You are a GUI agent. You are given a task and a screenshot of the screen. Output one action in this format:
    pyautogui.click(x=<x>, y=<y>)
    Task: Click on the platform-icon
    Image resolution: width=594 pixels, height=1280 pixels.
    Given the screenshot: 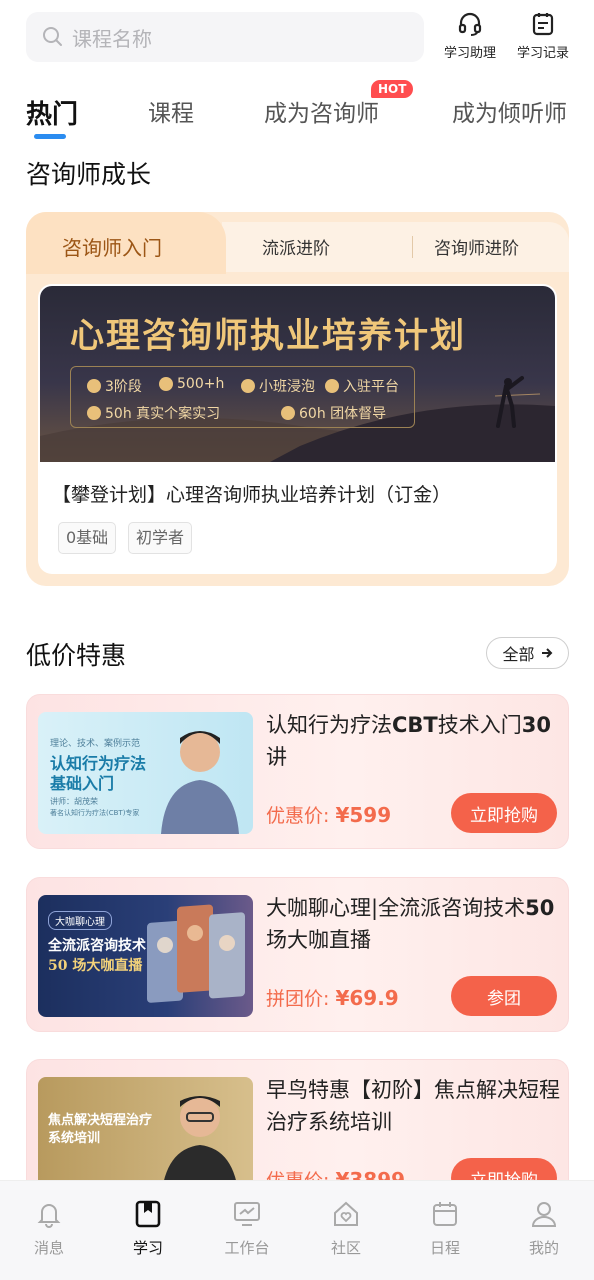 What is the action you would take?
    pyautogui.click(x=332, y=386)
    